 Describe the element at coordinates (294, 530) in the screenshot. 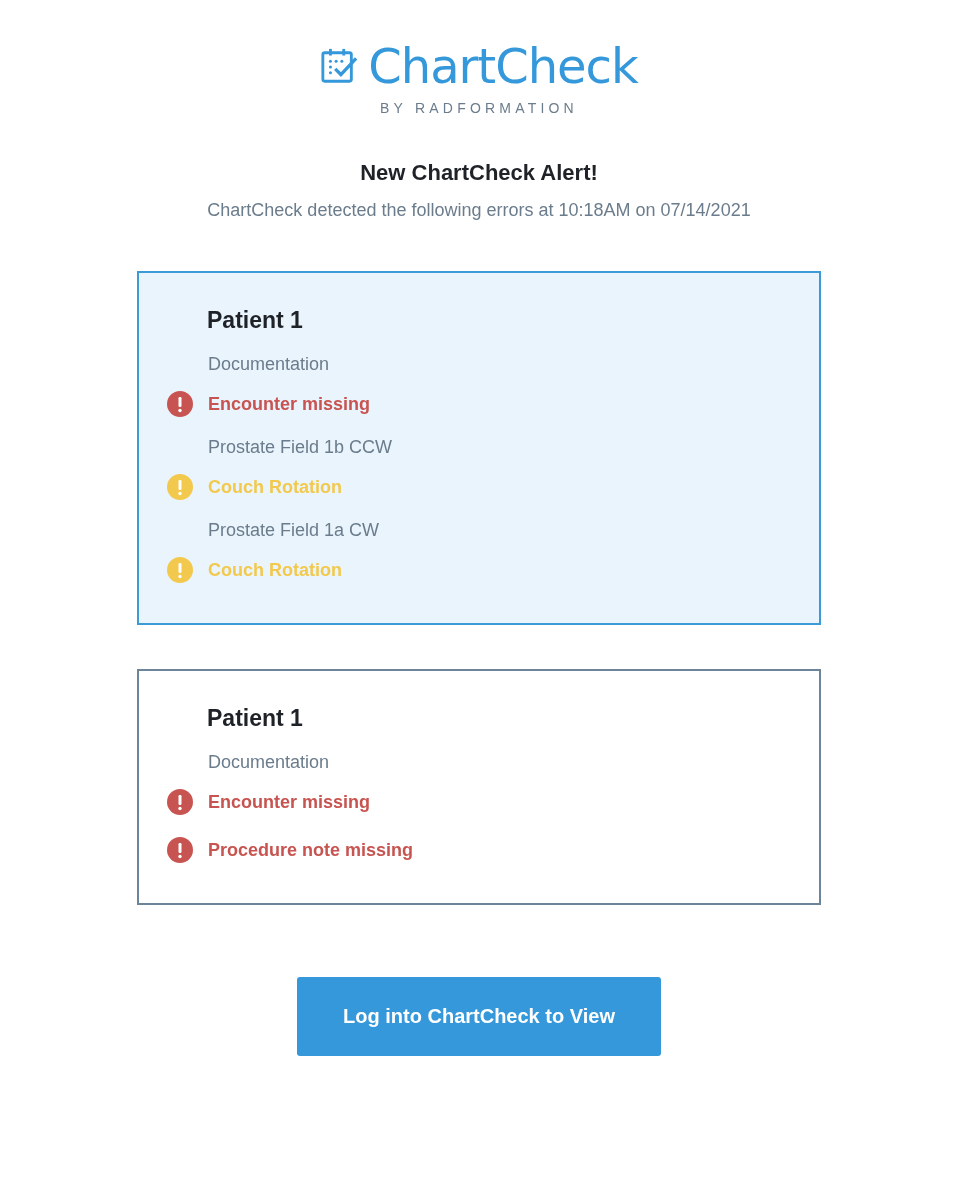

I see `section-label: Prostate Field 1a CW` at that location.